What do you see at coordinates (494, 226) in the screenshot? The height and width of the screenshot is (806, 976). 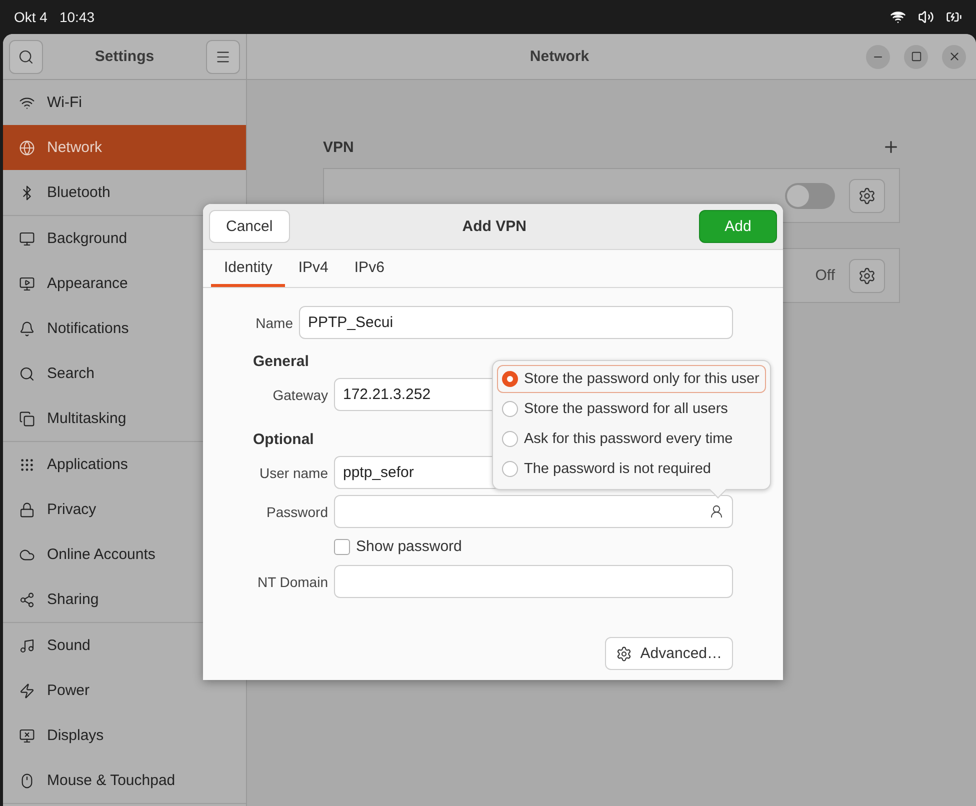 I see `dialog-title: Add VPN` at bounding box center [494, 226].